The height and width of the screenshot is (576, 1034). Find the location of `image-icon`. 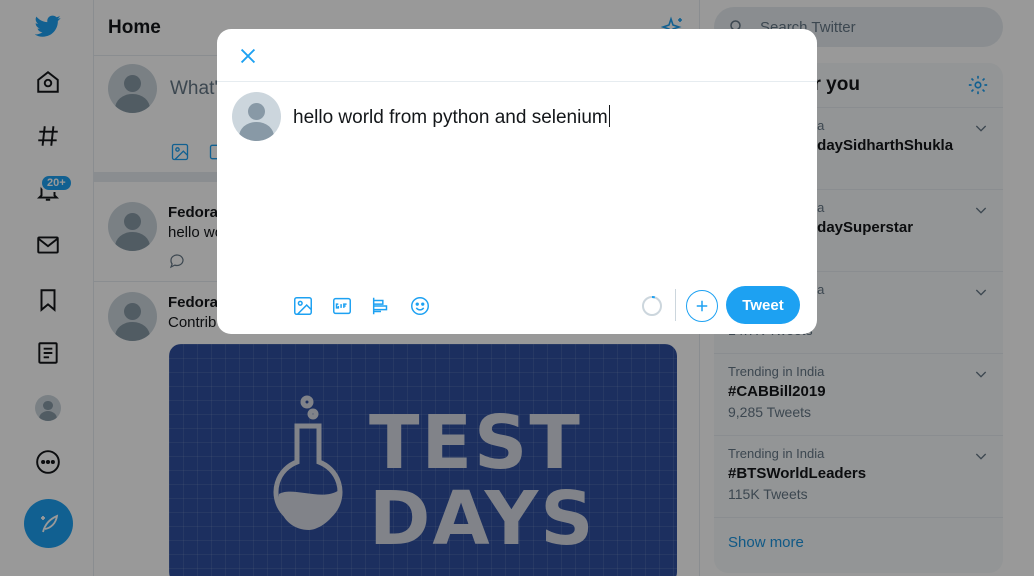

image-icon is located at coordinates (303, 306).